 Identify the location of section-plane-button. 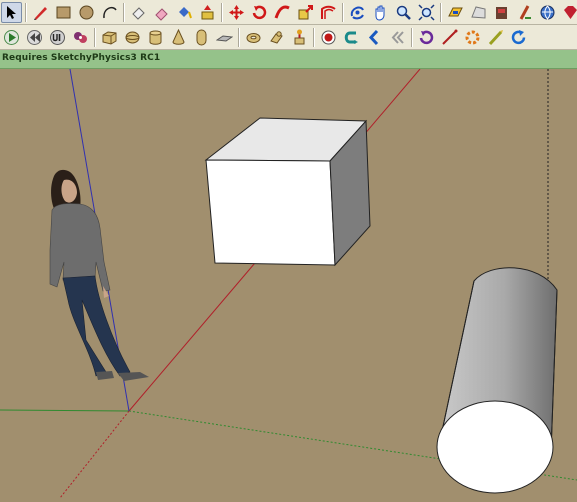
(455, 12).